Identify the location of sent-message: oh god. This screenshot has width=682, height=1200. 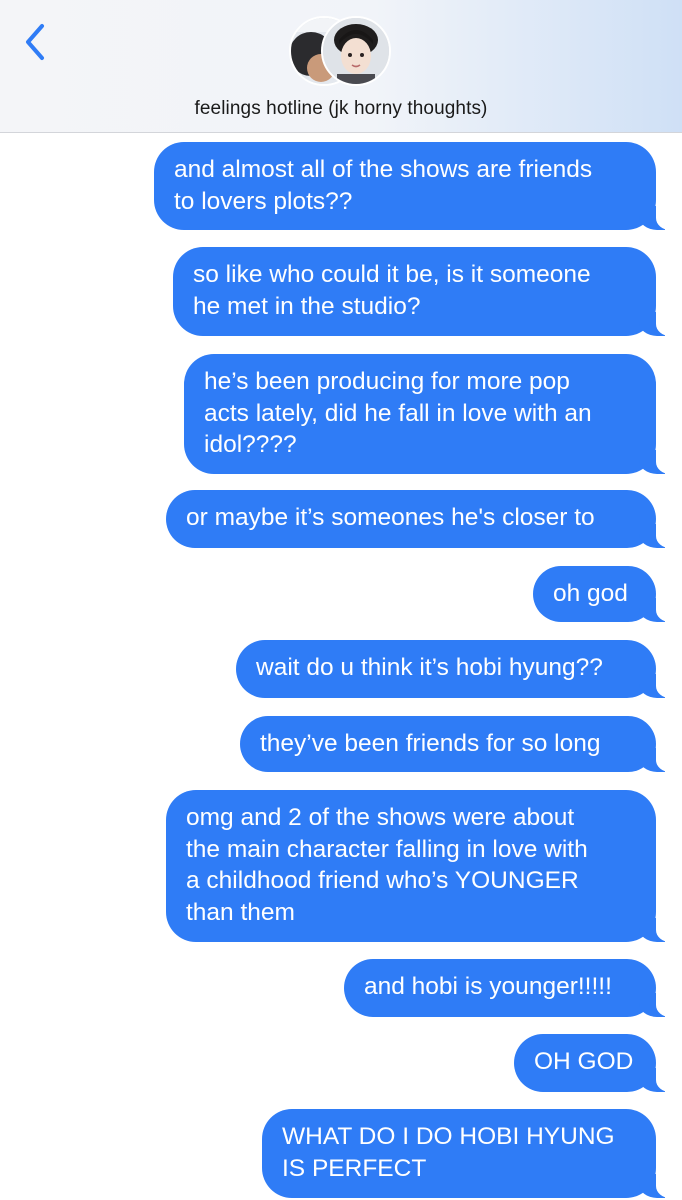
(607, 594).